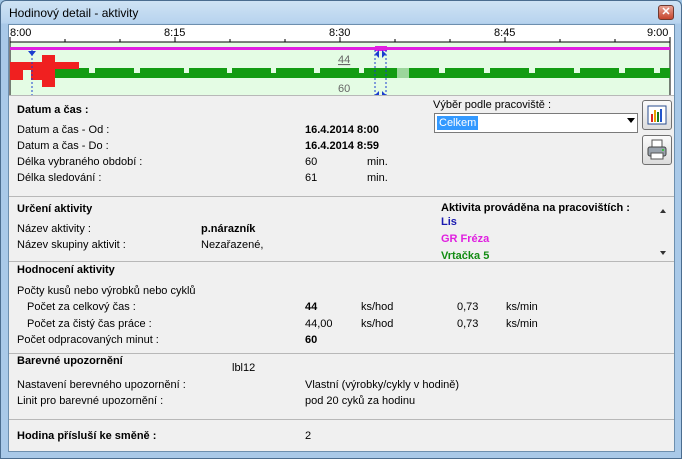  What do you see at coordinates (59, 178) in the screenshot?
I see `tracking-label: Délka sledování :` at bounding box center [59, 178].